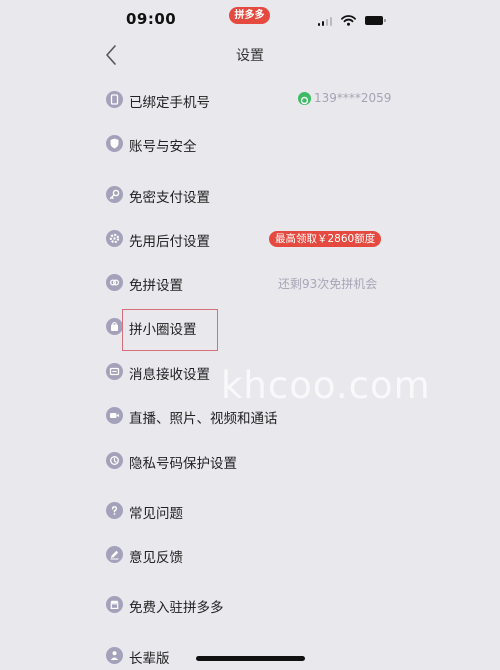 Image resolution: width=500 pixels, height=670 pixels. What do you see at coordinates (250, 511) in the screenshot?
I see `settings-item-faq: 常见问题` at bounding box center [250, 511].